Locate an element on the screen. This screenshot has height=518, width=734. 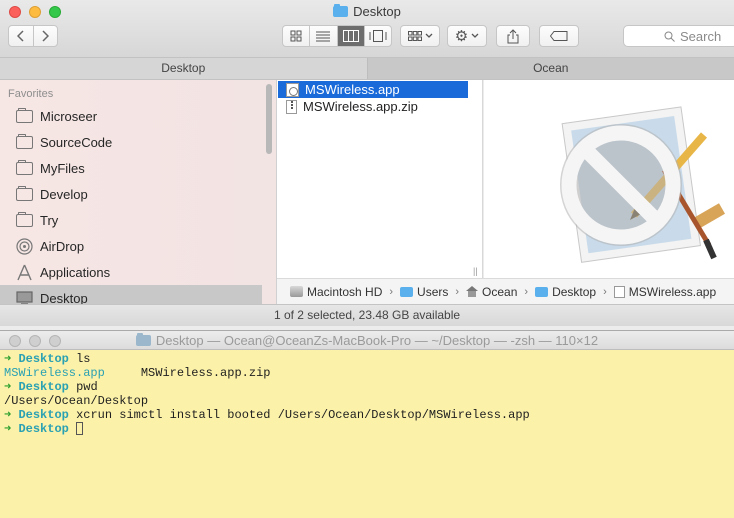
app-file-icon is located at coordinates (292, 89).